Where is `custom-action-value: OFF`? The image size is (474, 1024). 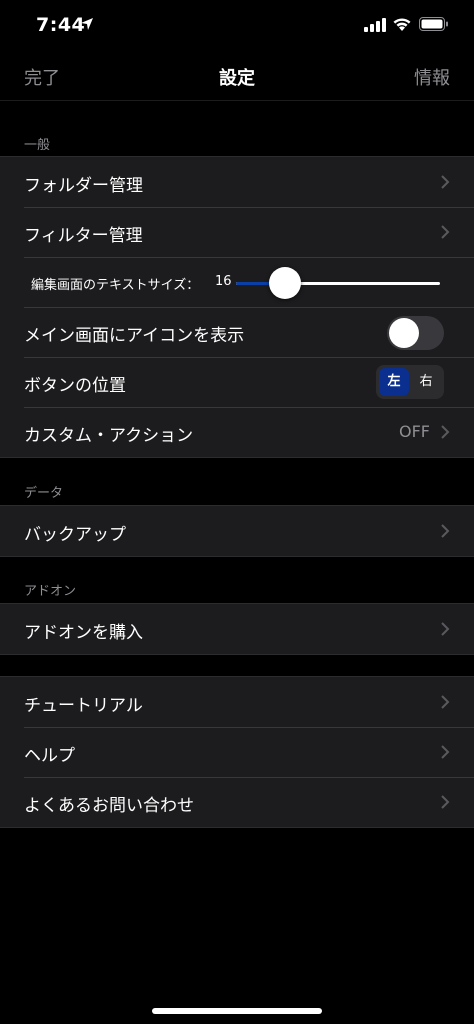 custom-action-value: OFF is located at coordinates (414, 431).